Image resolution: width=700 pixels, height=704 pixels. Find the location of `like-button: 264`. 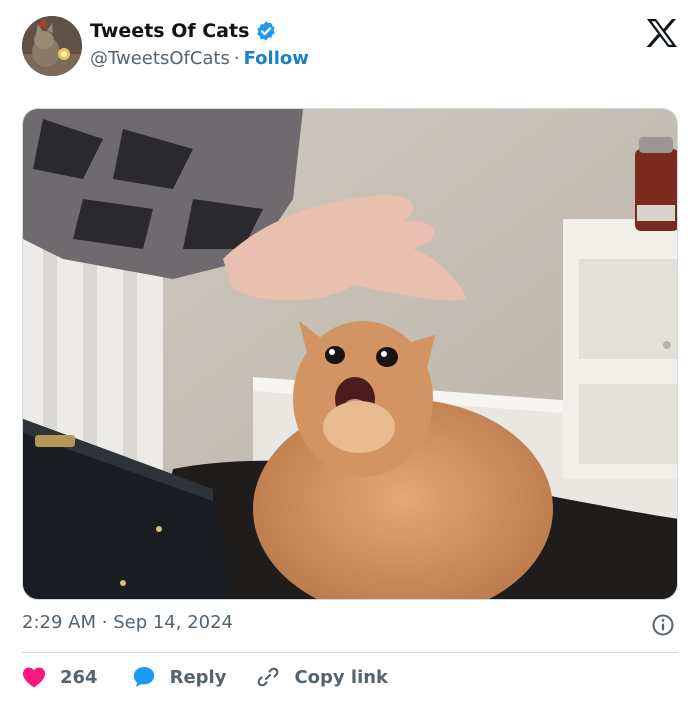

like-button: 264 is located at coordinates (60, 677).